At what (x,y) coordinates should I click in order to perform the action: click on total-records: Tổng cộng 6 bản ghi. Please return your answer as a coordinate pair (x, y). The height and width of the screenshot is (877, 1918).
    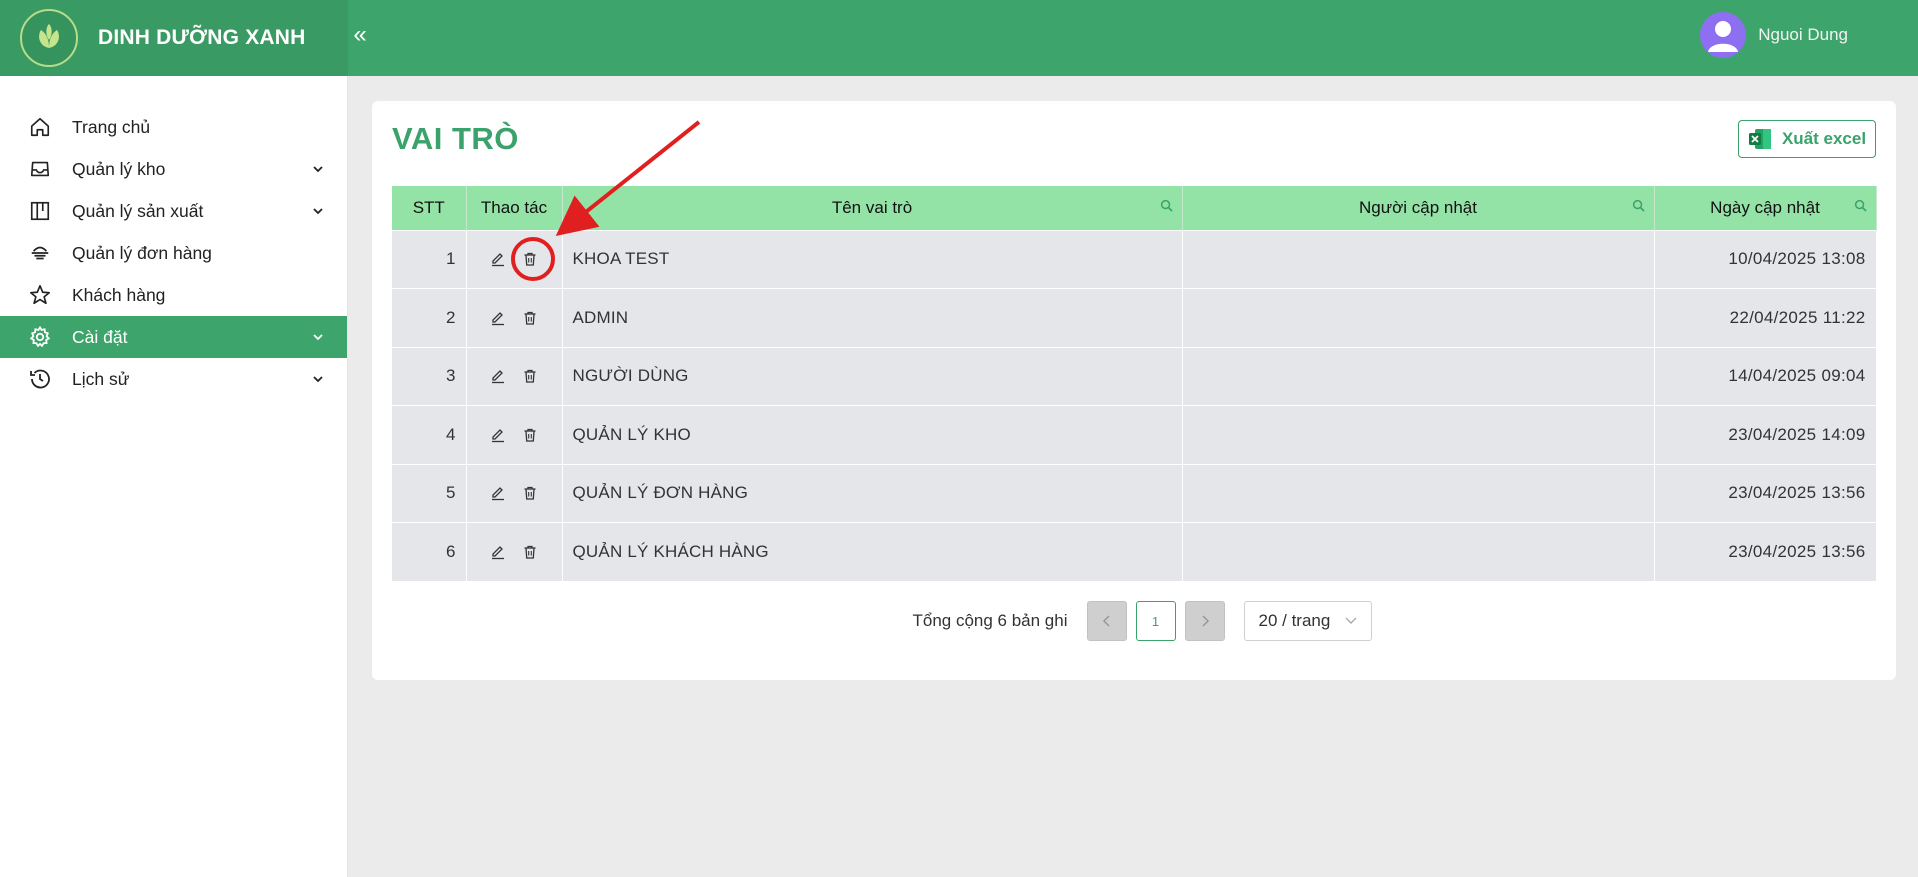
    Looking at the image, I should click on (990, 620).